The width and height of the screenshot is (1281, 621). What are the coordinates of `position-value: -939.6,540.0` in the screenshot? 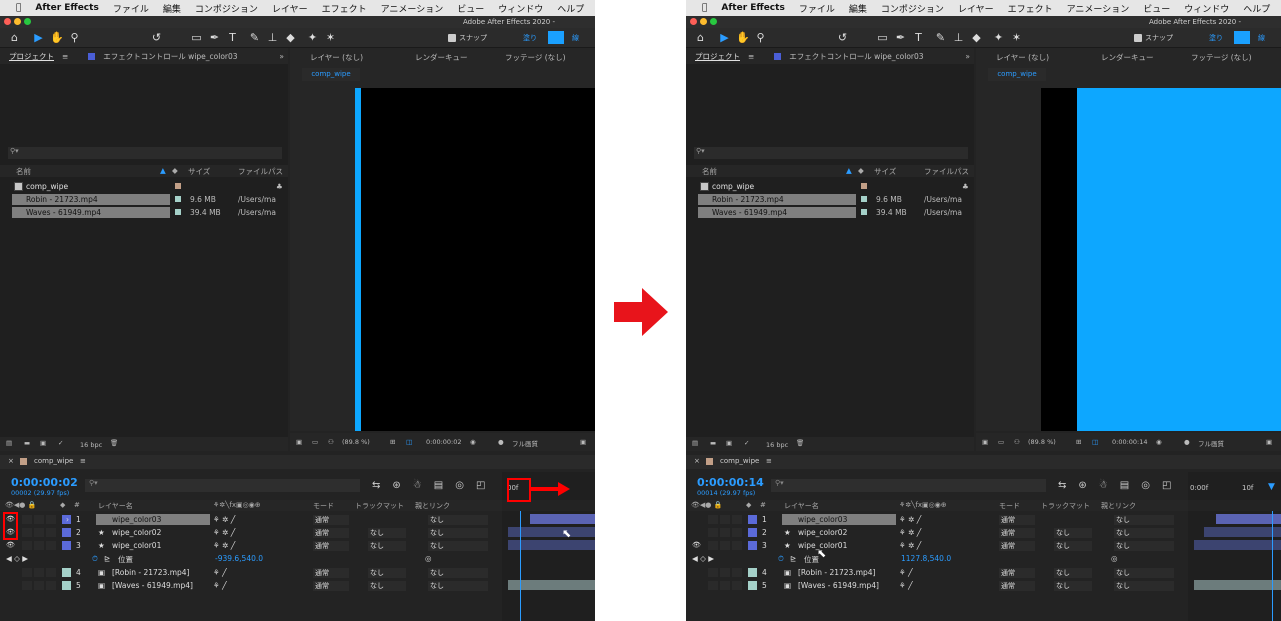 It's located at (239, 558).